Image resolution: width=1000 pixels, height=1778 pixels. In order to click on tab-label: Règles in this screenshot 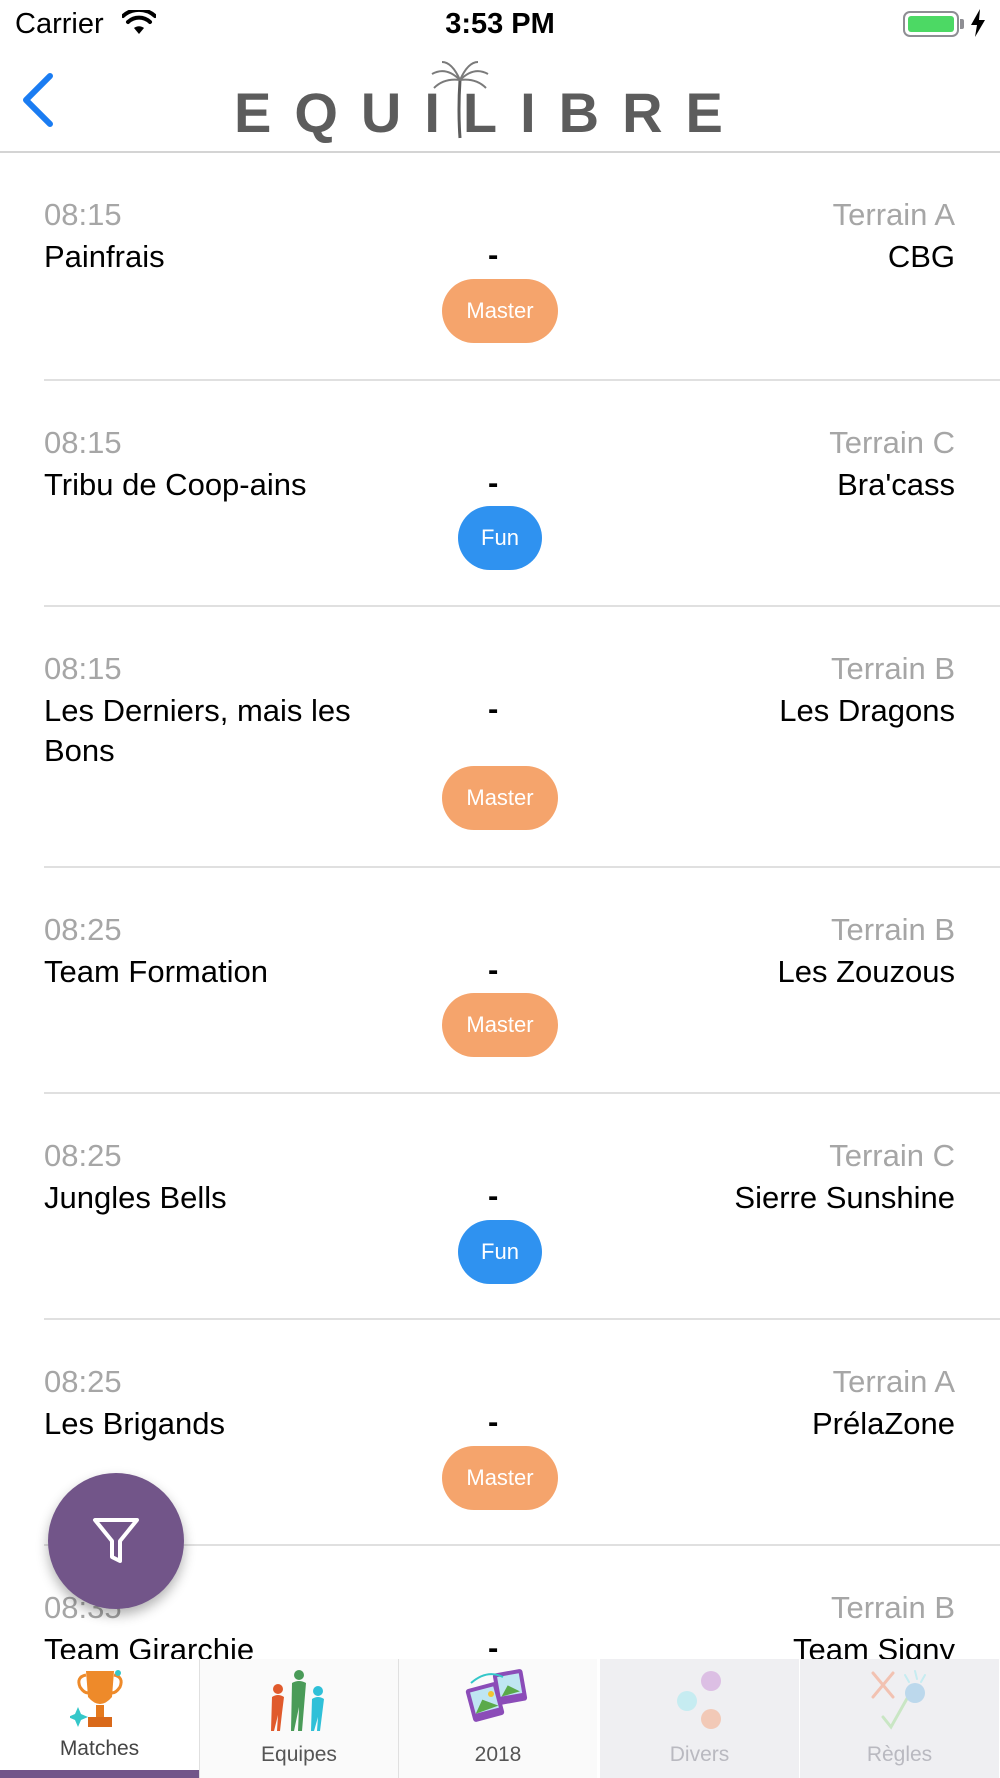, I will do `click(899, 1754)`.